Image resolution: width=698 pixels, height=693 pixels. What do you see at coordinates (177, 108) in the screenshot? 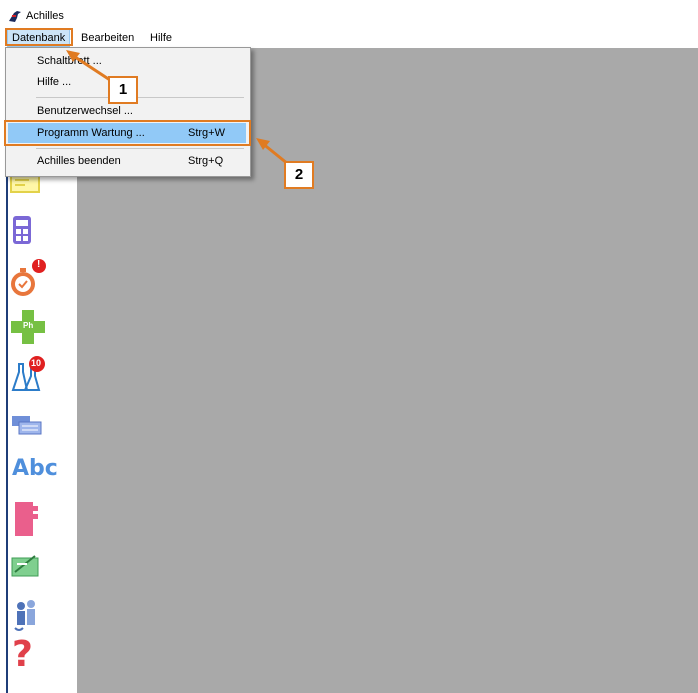
I see `callout-arrows` at bounding box center [177, 108].